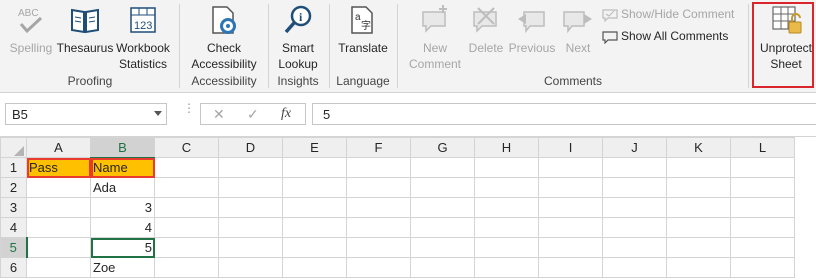 The image size is (816, 280). Describe the element at coordinates (58, 167) in the screenshot. I see `cell-a1: Pass` at that location.